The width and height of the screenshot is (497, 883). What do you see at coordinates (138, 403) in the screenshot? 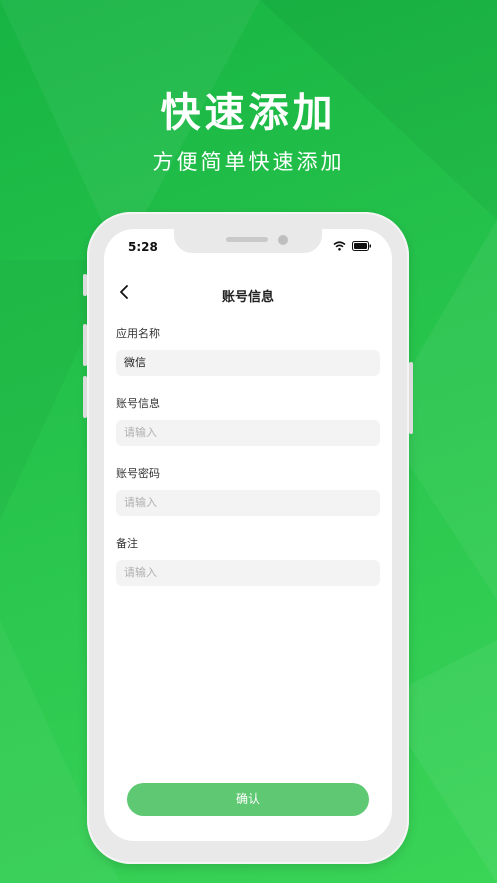
I see `field-label-account: 账号信息` at bounding box center [138, 403].